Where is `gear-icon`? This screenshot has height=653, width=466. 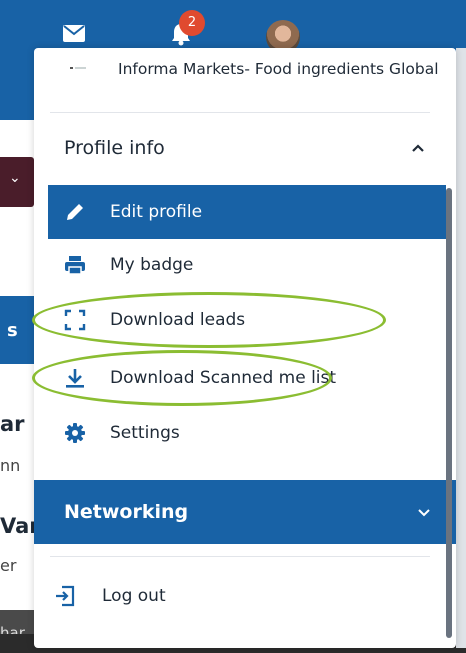
gear-icon is located at coordinates (75, 433).